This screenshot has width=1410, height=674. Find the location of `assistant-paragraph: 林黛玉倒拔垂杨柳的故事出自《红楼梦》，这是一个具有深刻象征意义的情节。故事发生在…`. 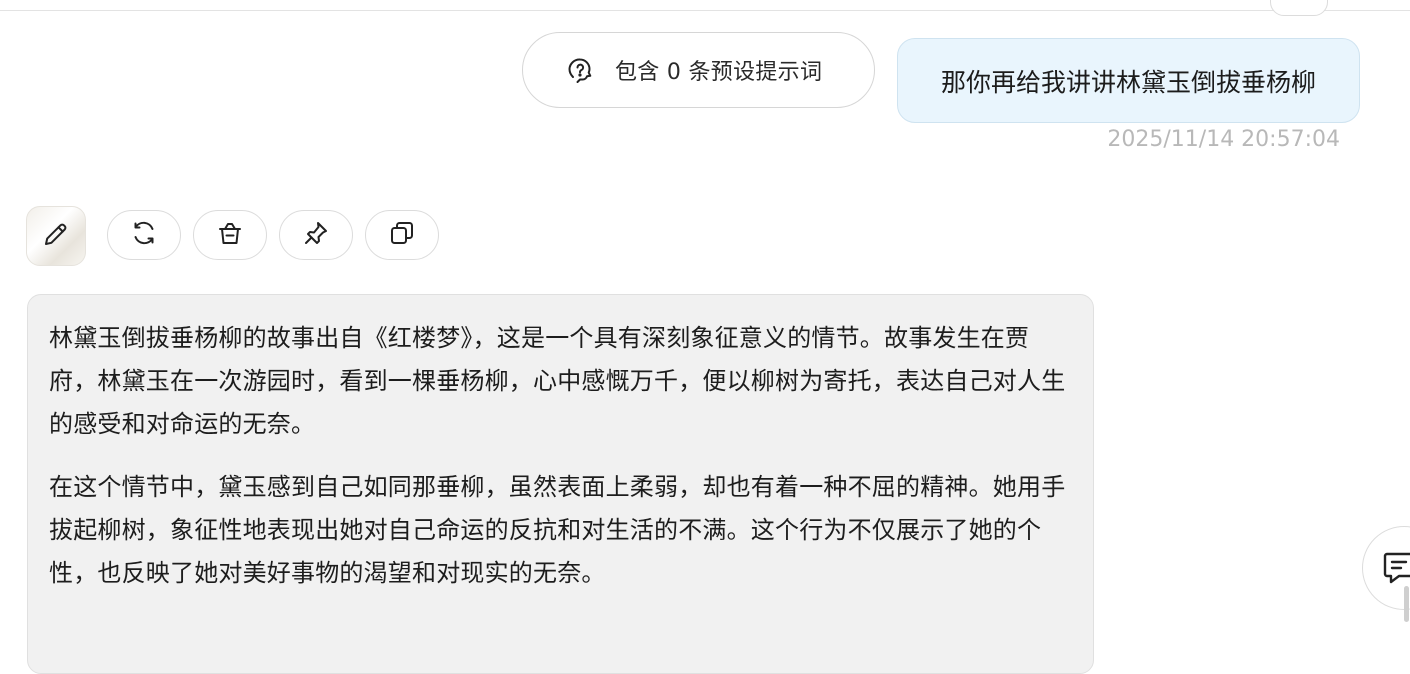

assistant-paragraph: 林黛玉倒拔垂杨柳的故事出自《红楼梦》，这是一个具有深刻象征意义的情节。故事发生在… is located at coordinates (557, 381).